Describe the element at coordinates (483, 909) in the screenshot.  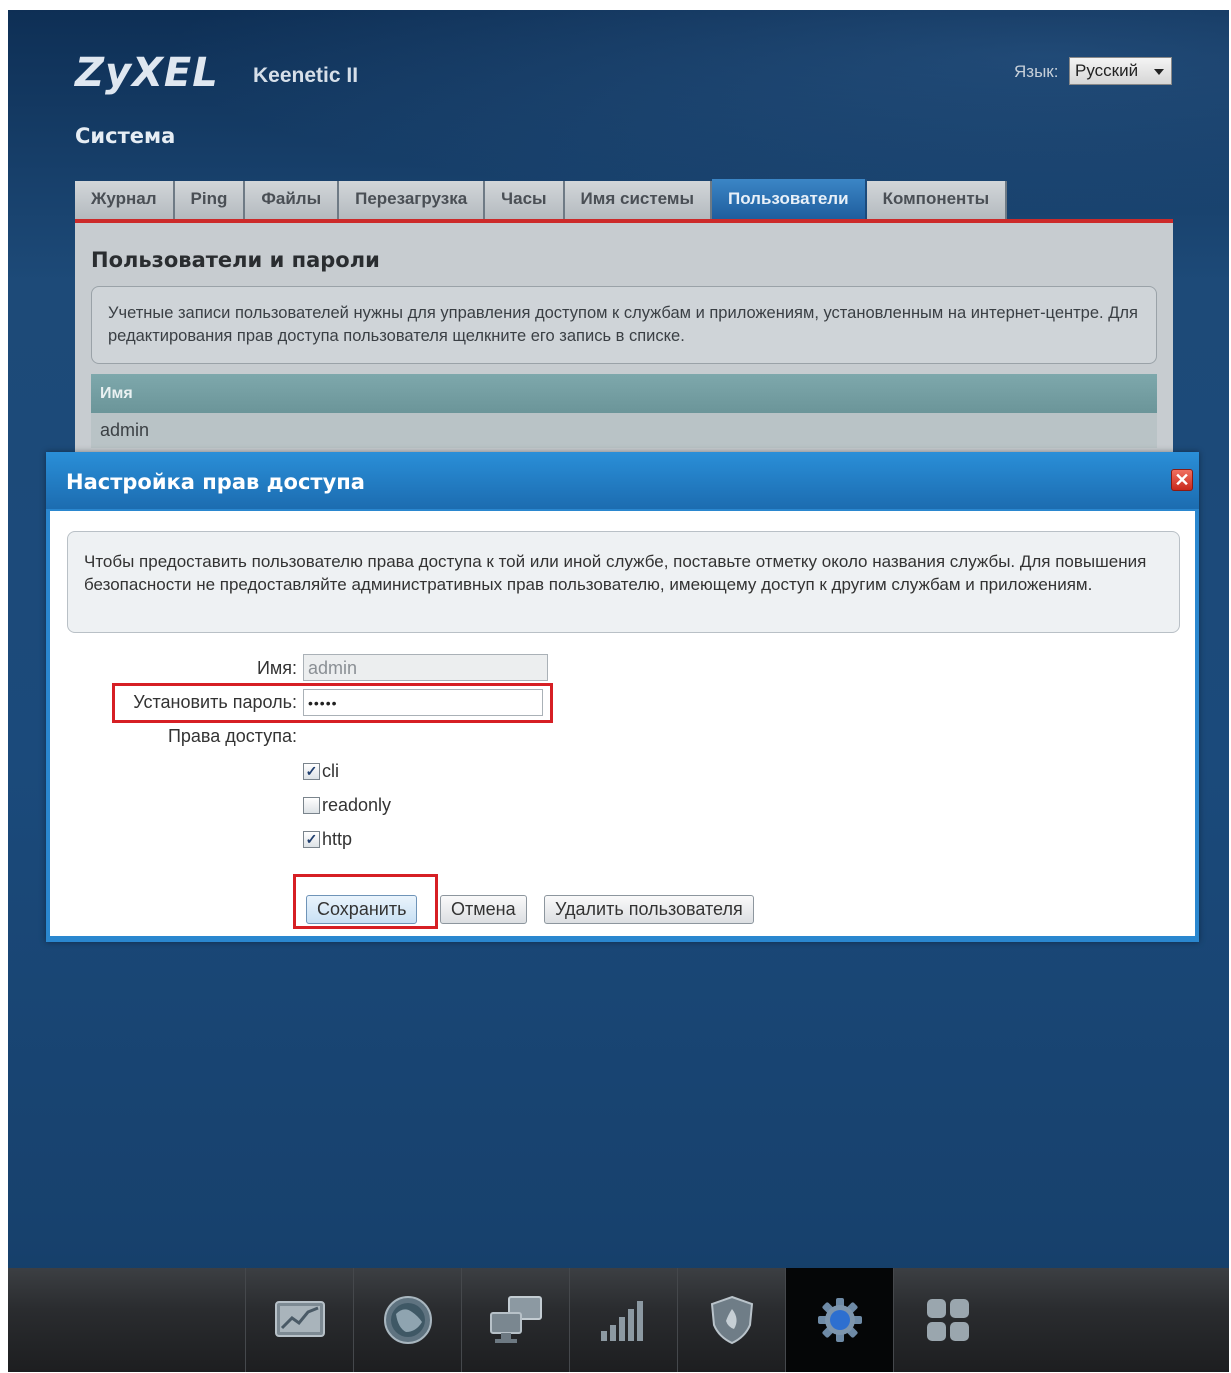
I see `cancel-button: Отмена` at that location.